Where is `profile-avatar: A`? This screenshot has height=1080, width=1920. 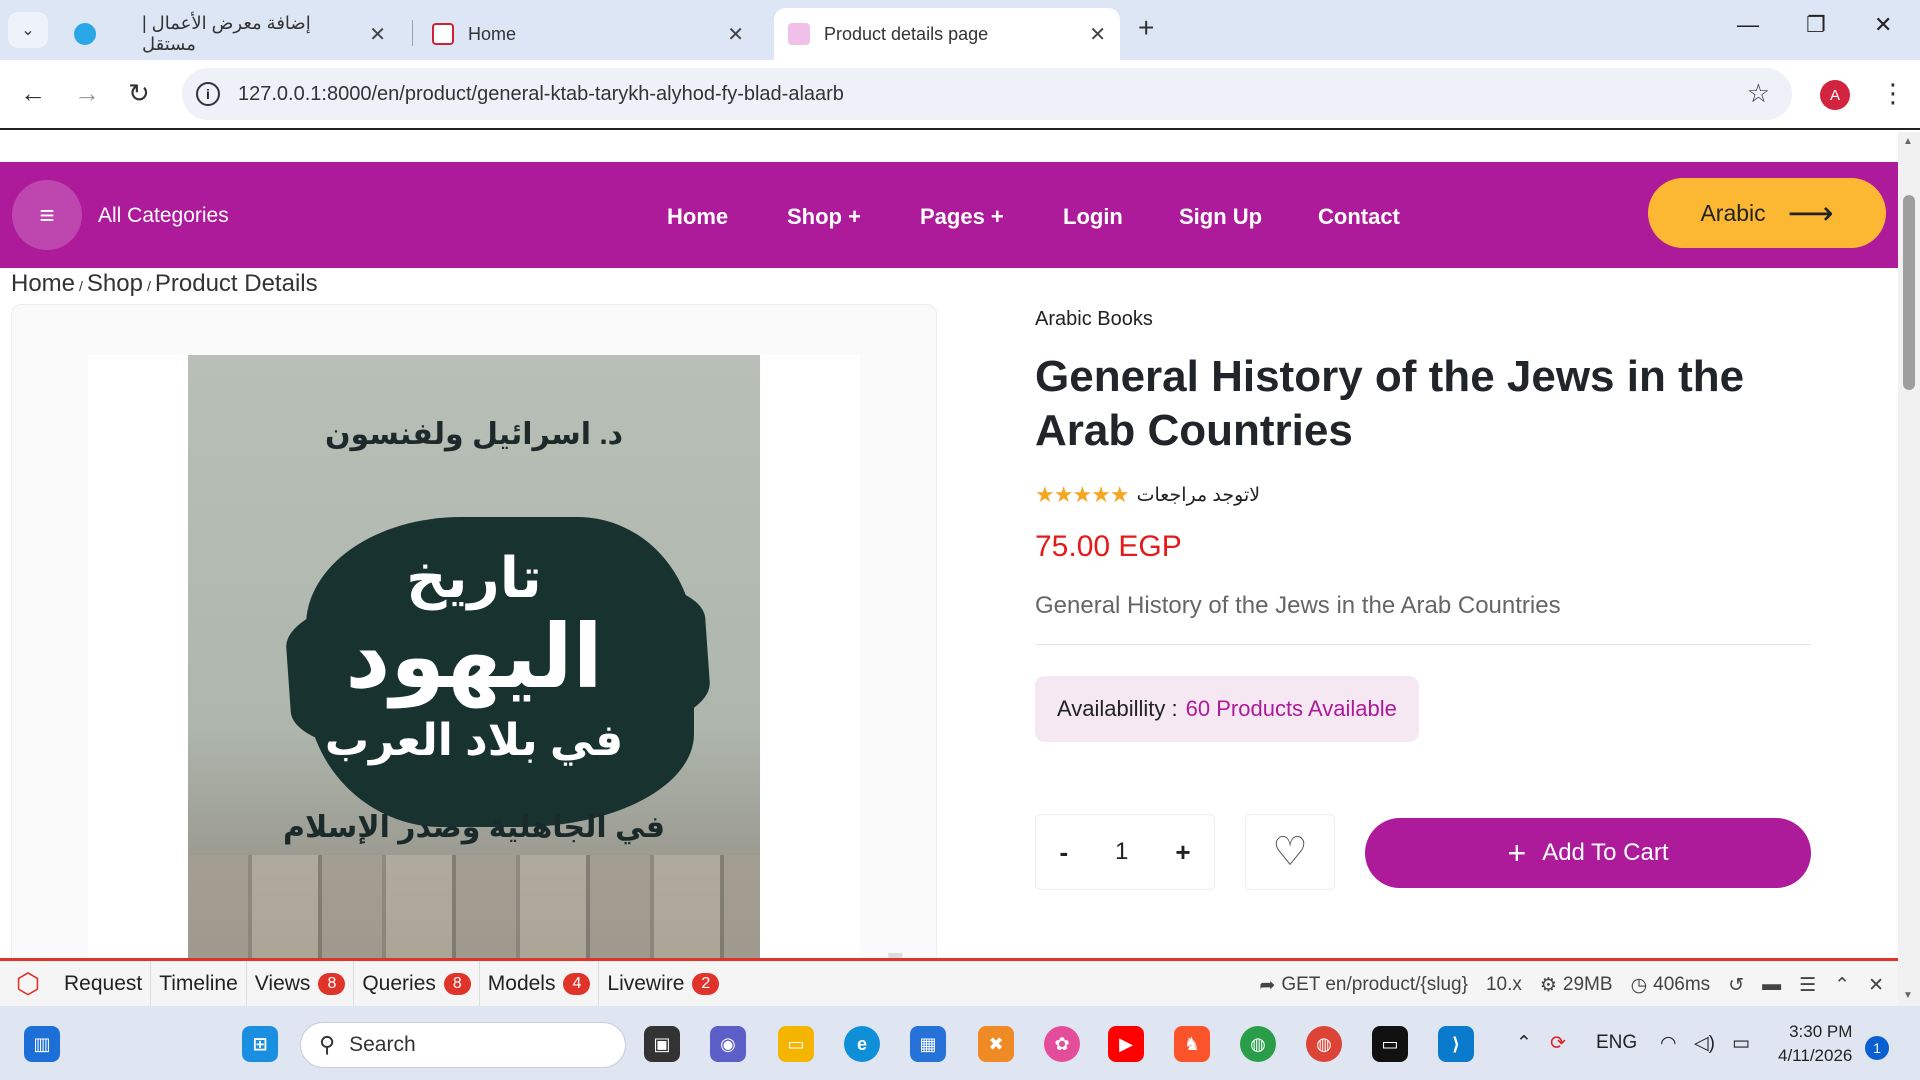 profile-avatar: A is located at coordinates (1835, 95).